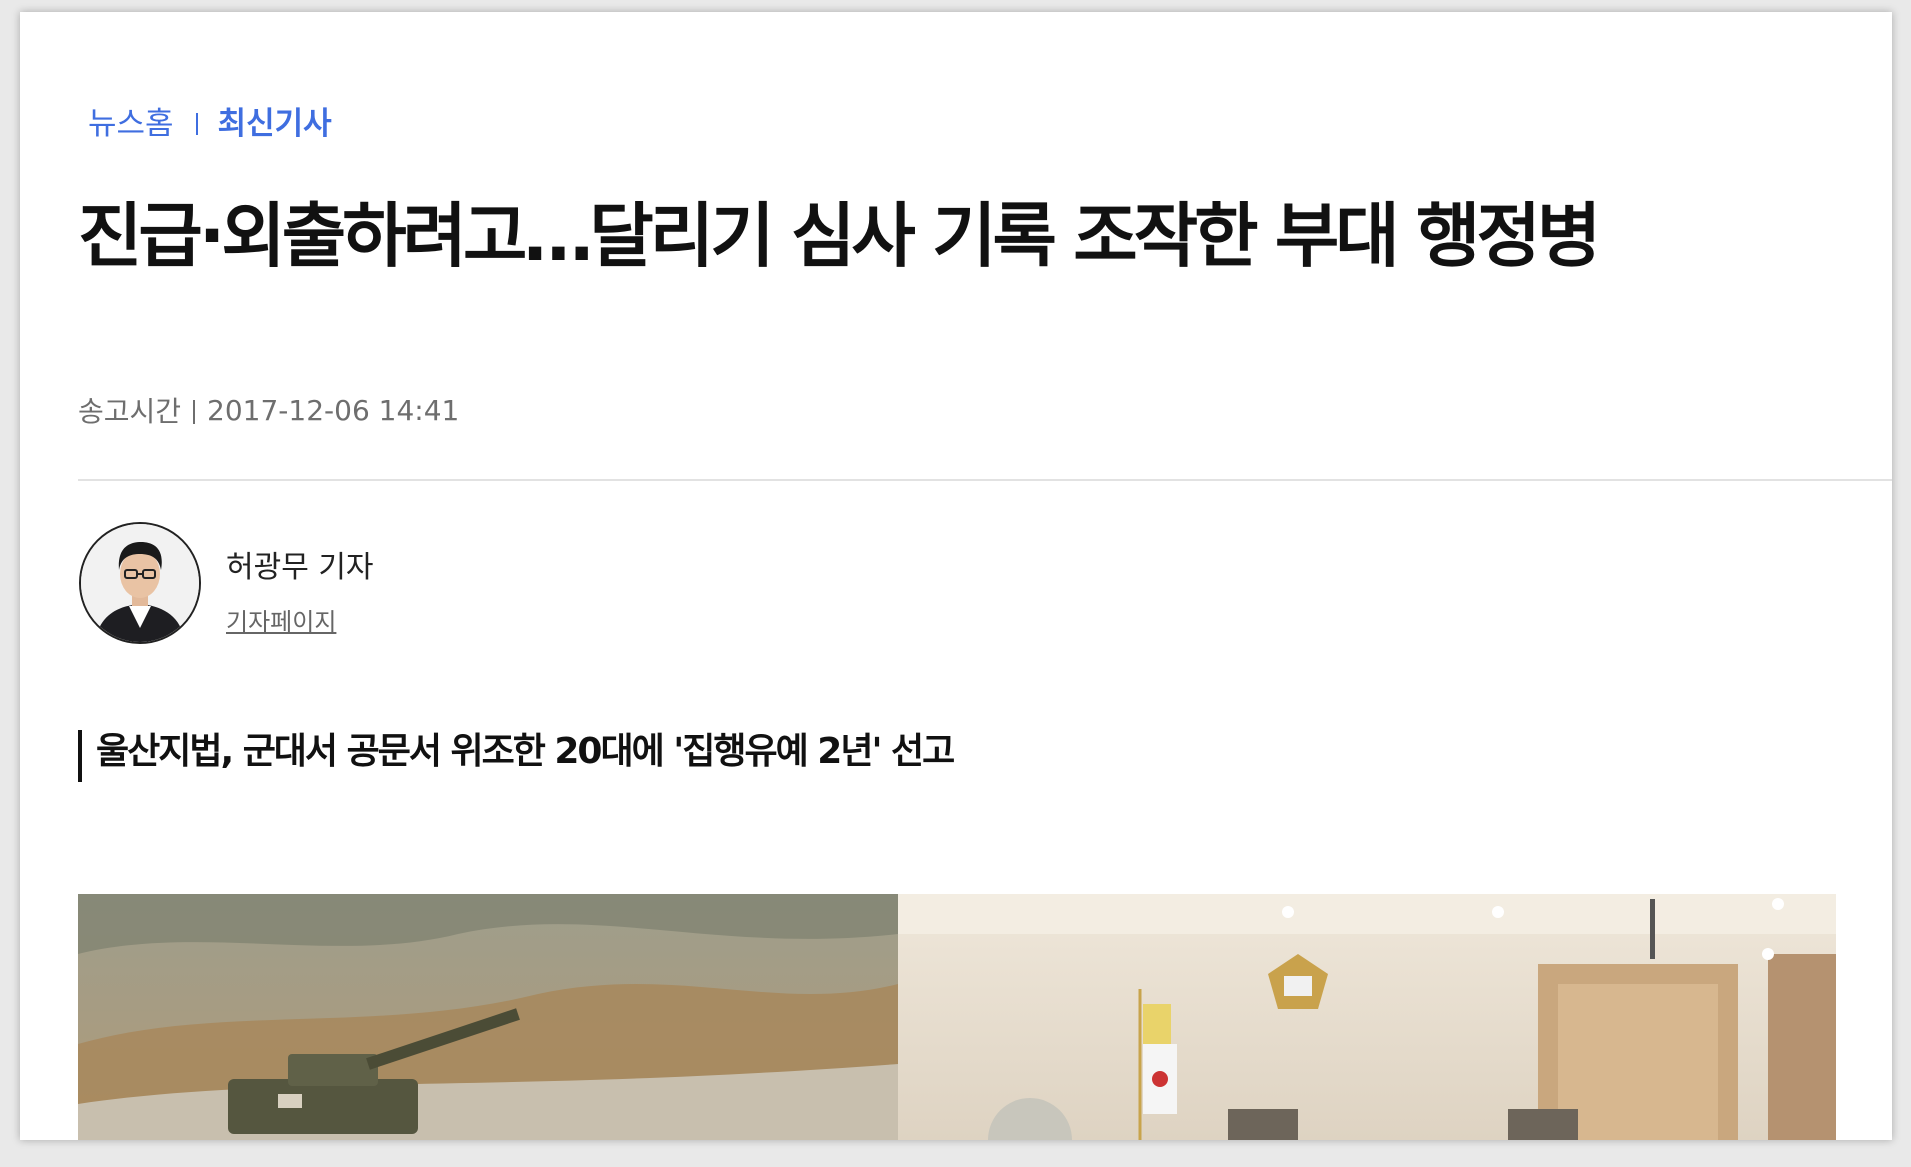 This screenshot has width=1911, height=1167. Describe the element at coordinates (131, 120) in the screenshot. I see `breadcrumb-news-home: 뉴스홈` at that location.